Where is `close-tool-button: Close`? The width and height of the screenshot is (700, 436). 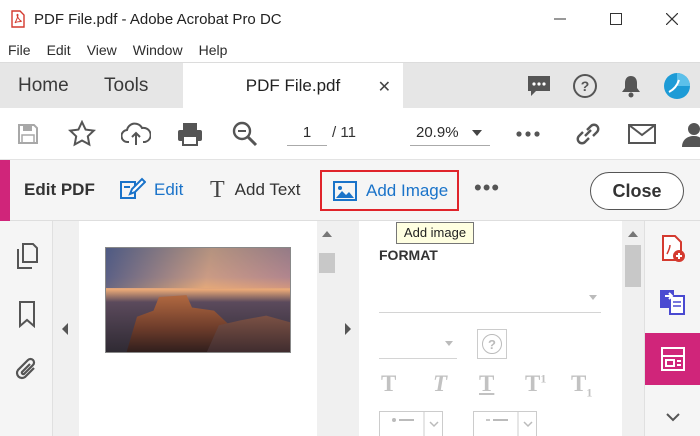
close-tool-button: Close is located at coordinates (637, 191).